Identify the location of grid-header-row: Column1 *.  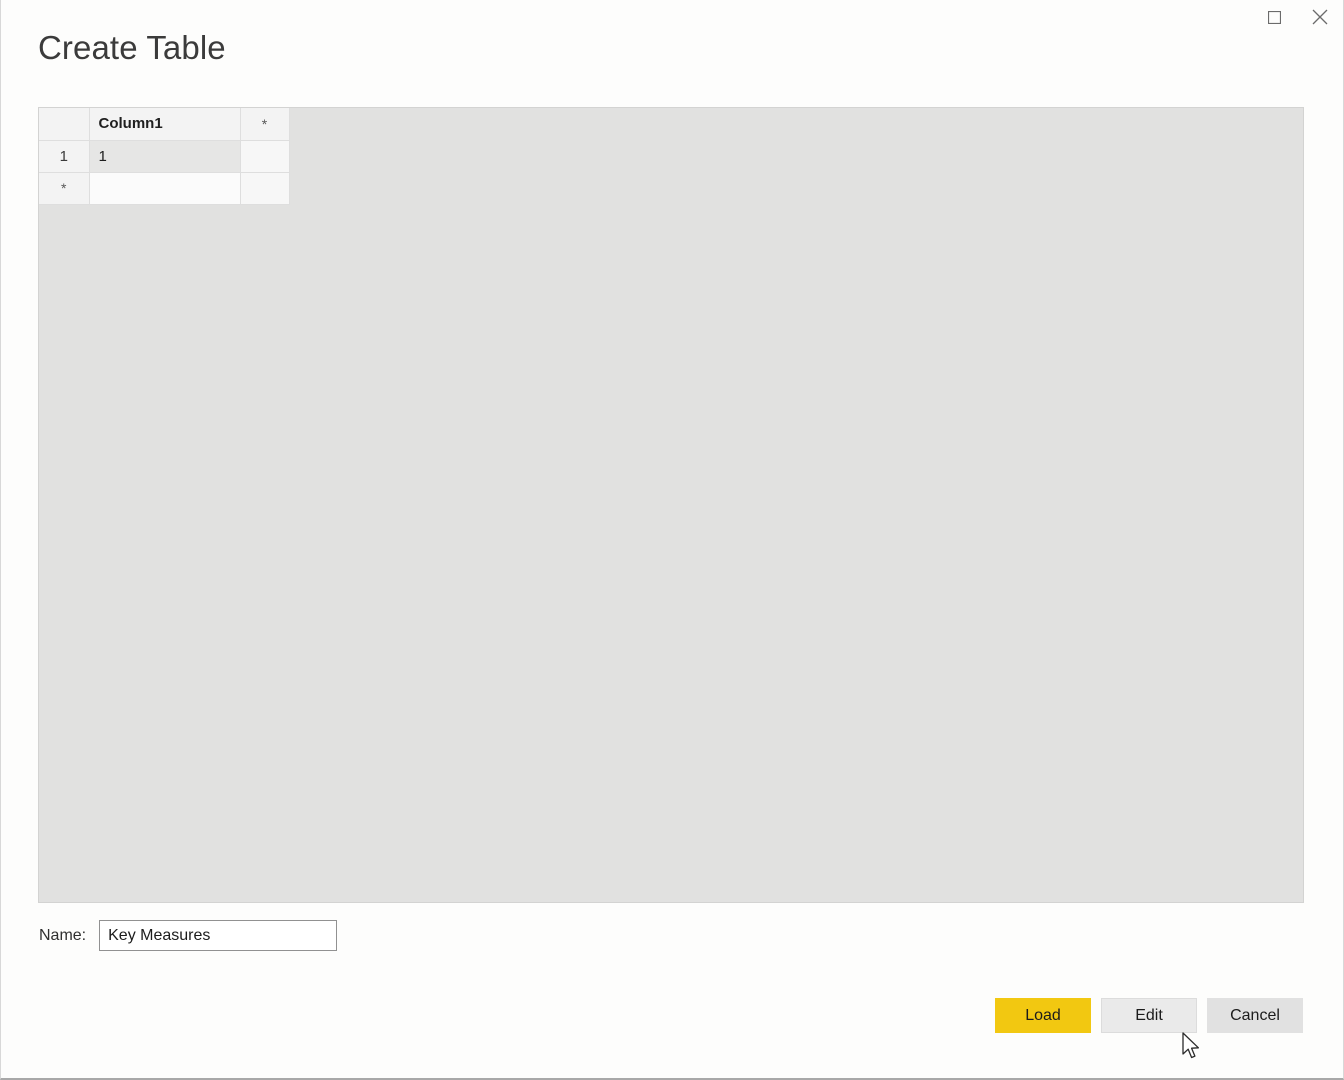
(164, 124).